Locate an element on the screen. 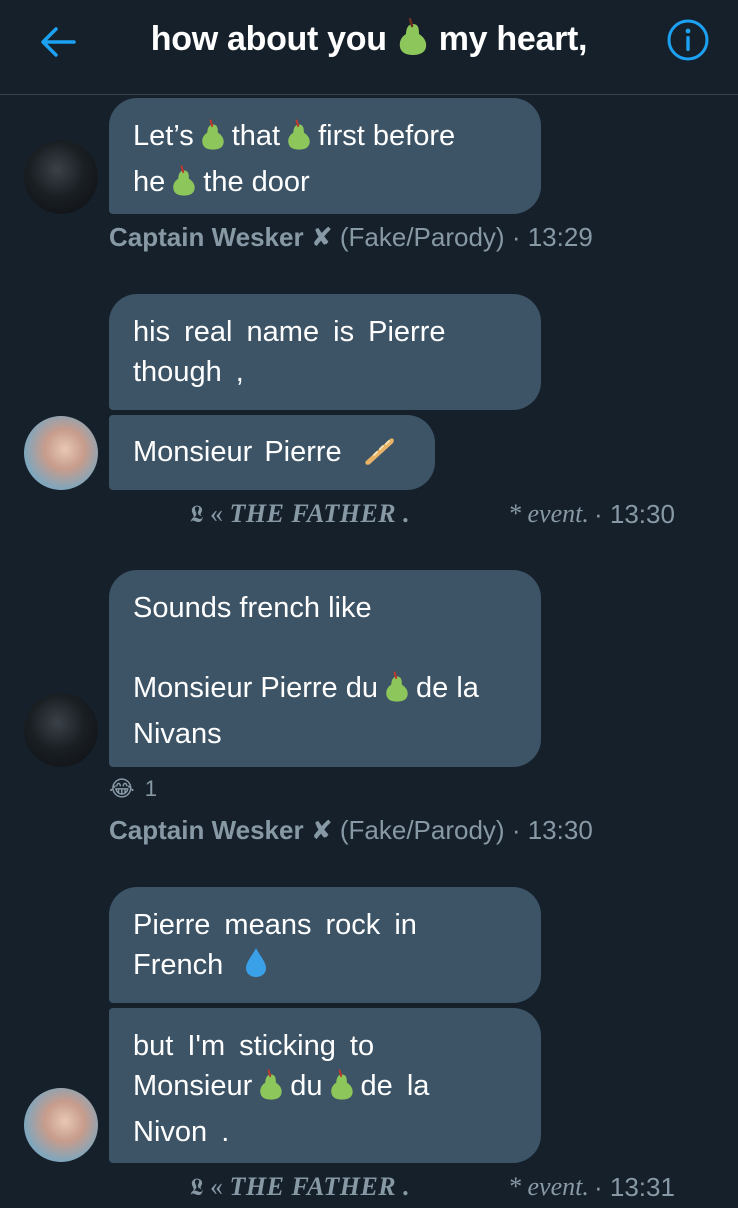  message-text: Sounds french like is located at coordinates (252, 608).